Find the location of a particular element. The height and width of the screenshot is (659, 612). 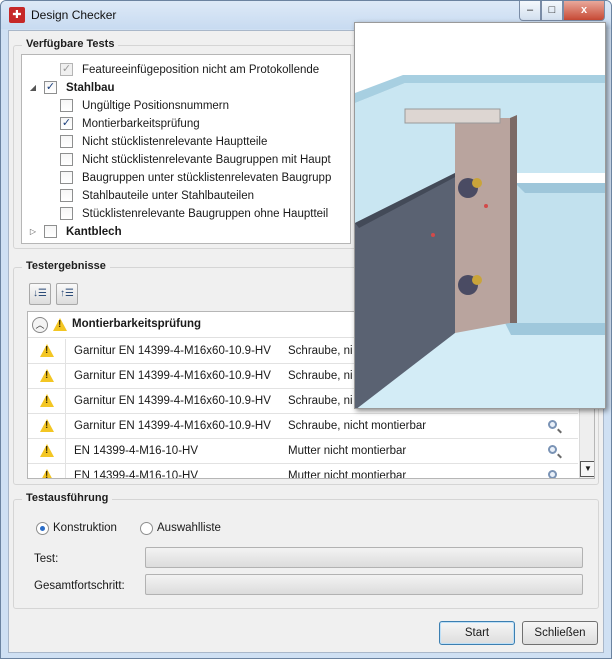

results-group-title: Montierbarkeitsprüfung is located at coordinates (137, 324).